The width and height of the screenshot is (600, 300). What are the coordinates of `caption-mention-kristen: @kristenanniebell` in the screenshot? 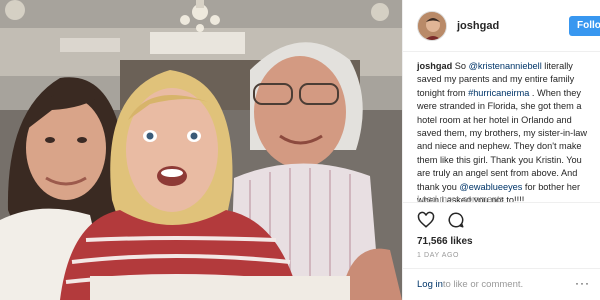 It's located at (505, 66).